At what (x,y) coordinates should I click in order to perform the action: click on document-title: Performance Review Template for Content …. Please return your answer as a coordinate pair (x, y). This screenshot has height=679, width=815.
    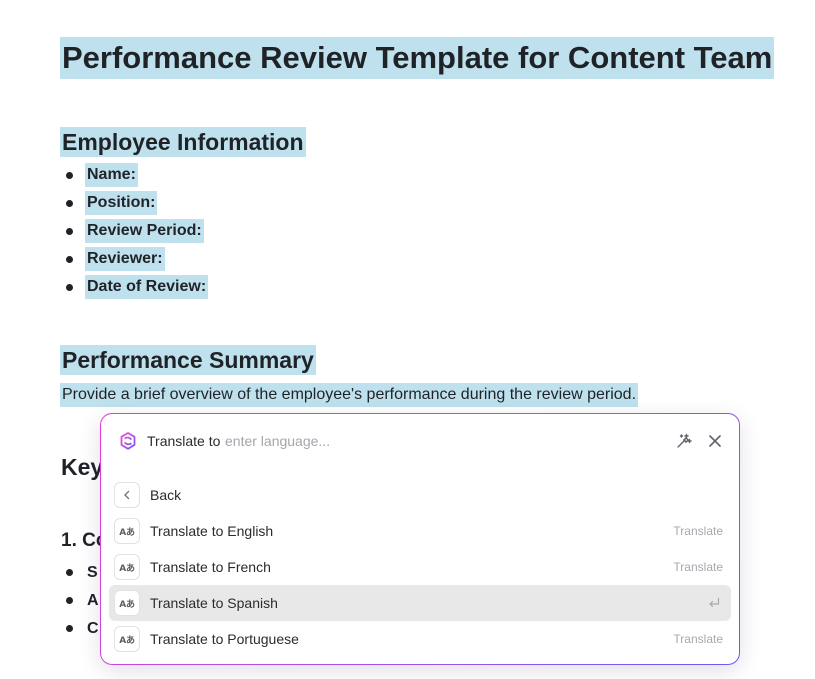
    Looking at the image, I should click on (417, 58).